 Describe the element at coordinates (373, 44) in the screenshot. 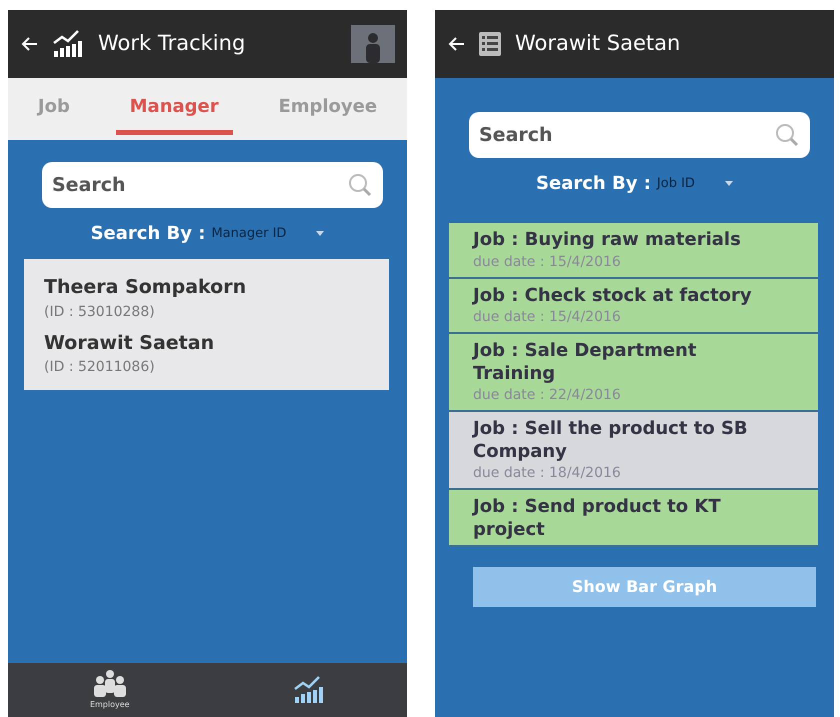

I see `photo-placeholder` at that location.